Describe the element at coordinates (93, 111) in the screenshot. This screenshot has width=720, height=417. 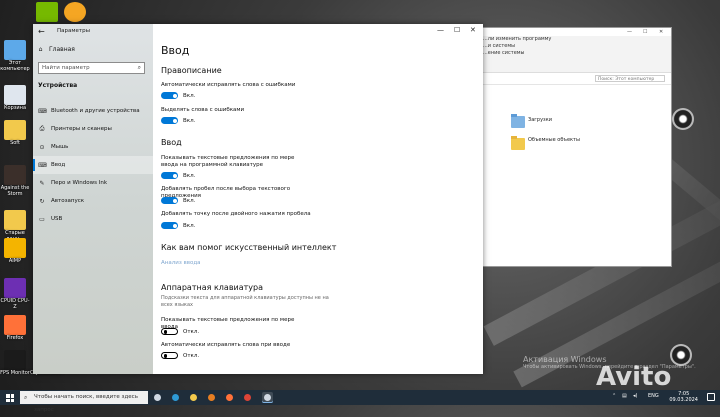
I see `sidebar-item-bluetooth: ⌨ Bluetooth и другие устройства` at that location.